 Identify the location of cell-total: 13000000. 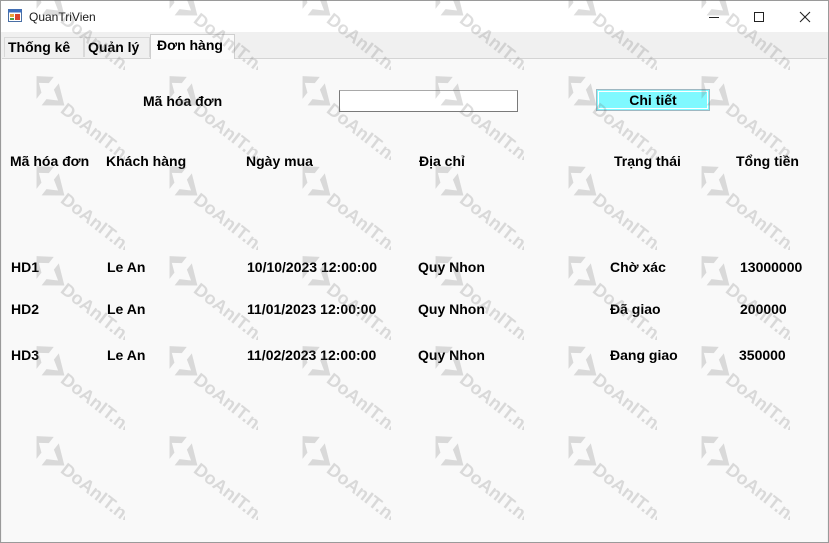
(771, 267).